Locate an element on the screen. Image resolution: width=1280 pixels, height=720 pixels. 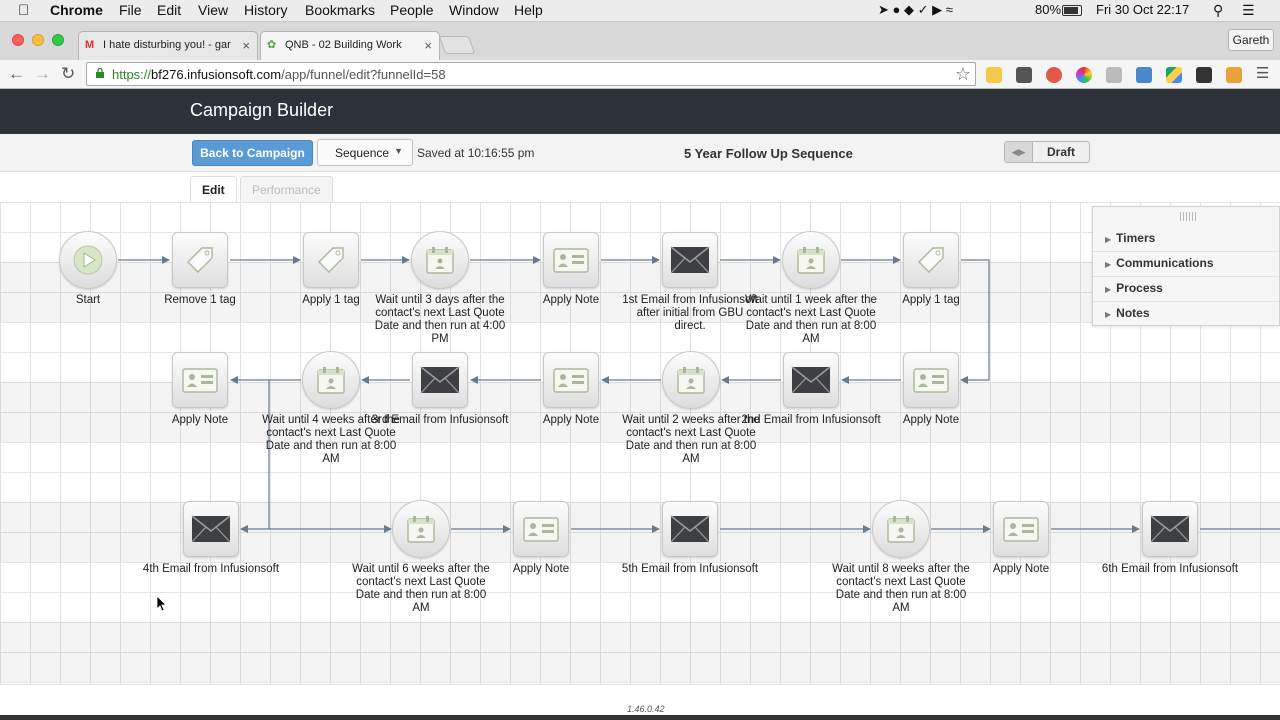
tag-icon is located at coordinates (331, 262).